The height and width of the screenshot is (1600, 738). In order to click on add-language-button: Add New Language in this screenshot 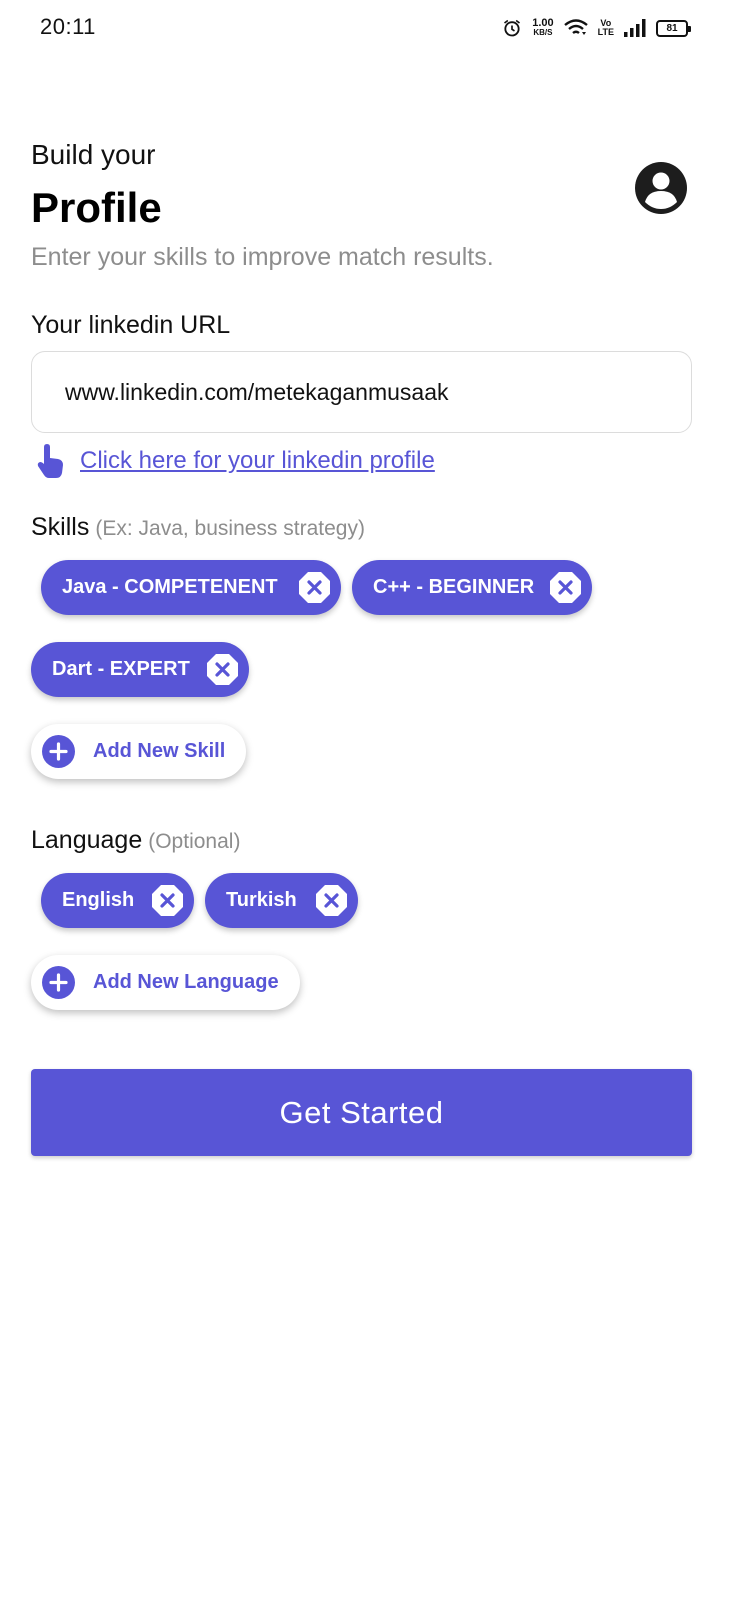, I will do `click(165, 982)`.